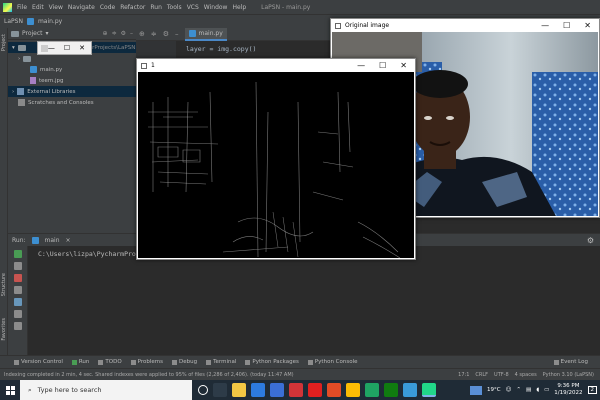  I want to click on tool-todo: TODO, so click(110, 362).